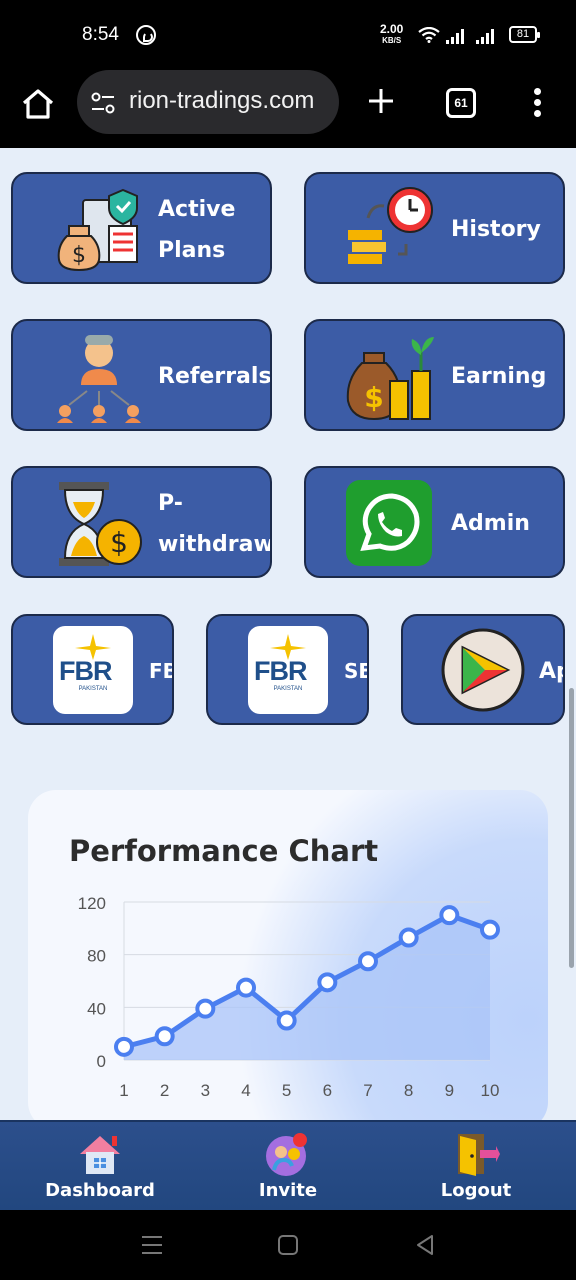  What do you see at coordinates (123, 1090) in the screenshot?
I see `x-tick-label: 1` at bounding box center [123, 1090].